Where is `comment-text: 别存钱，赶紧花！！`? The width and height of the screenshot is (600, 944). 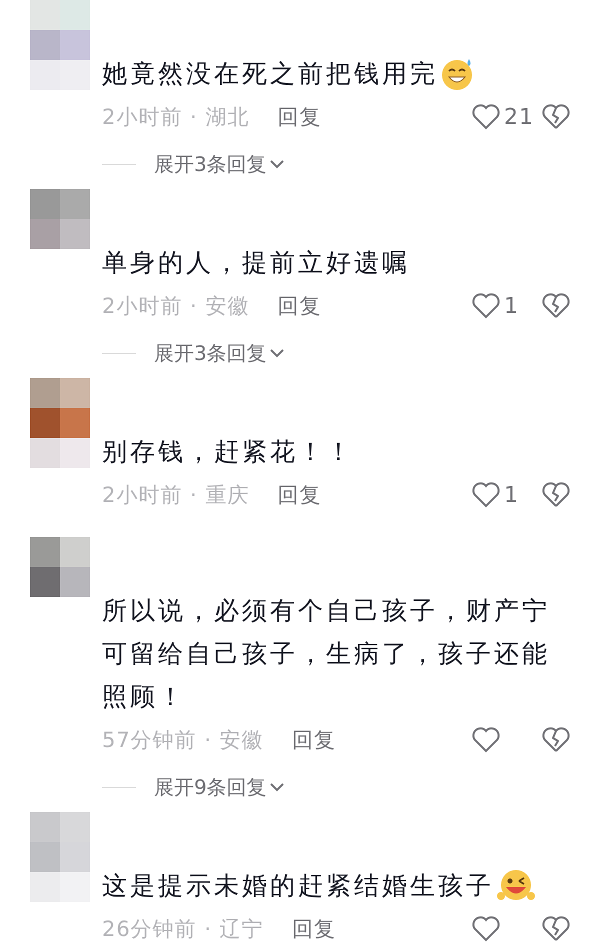 comment-text: 别存钱，赶紧花！！ is located at coordinates (228, 452).